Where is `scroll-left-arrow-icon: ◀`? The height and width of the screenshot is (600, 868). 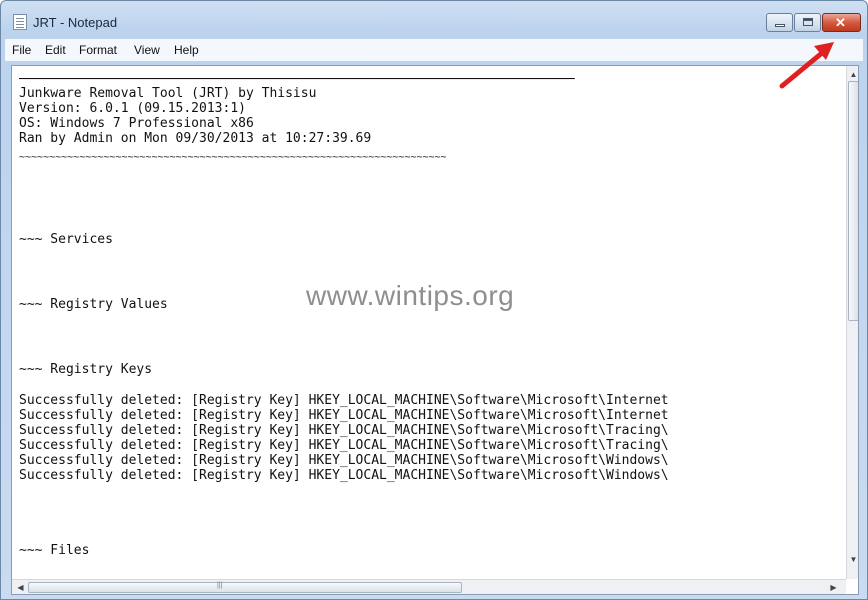
scroll-left-arrow-icon: ◀ is located at coordinates (20, 587).